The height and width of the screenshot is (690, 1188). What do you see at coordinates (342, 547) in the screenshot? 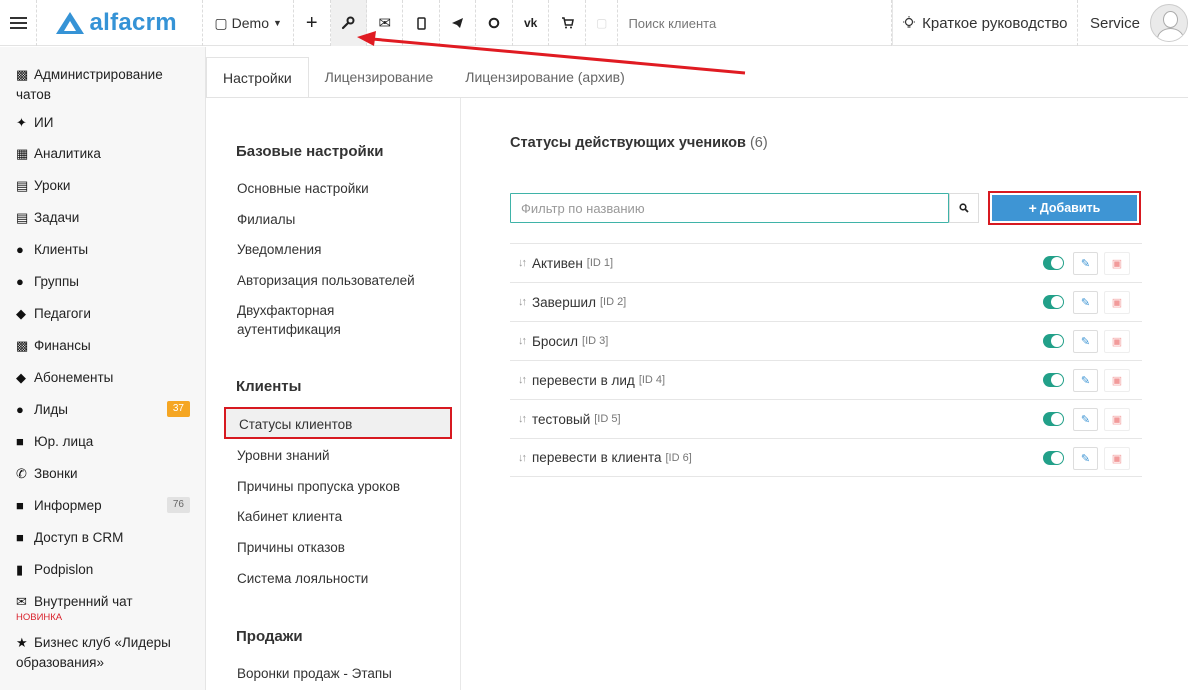
I see `settings-link-refusal-reasons: Причины отказов` at bounding box center [342, 547].